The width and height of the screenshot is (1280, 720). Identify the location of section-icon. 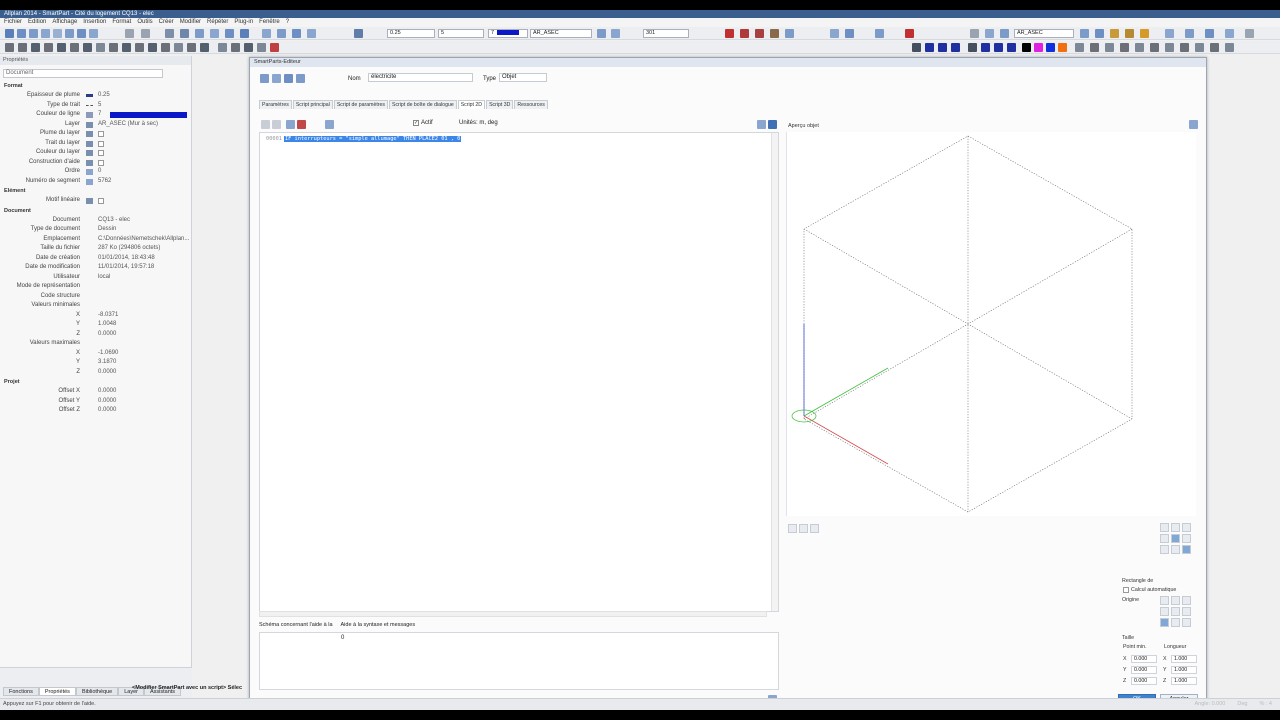
(222, 47).